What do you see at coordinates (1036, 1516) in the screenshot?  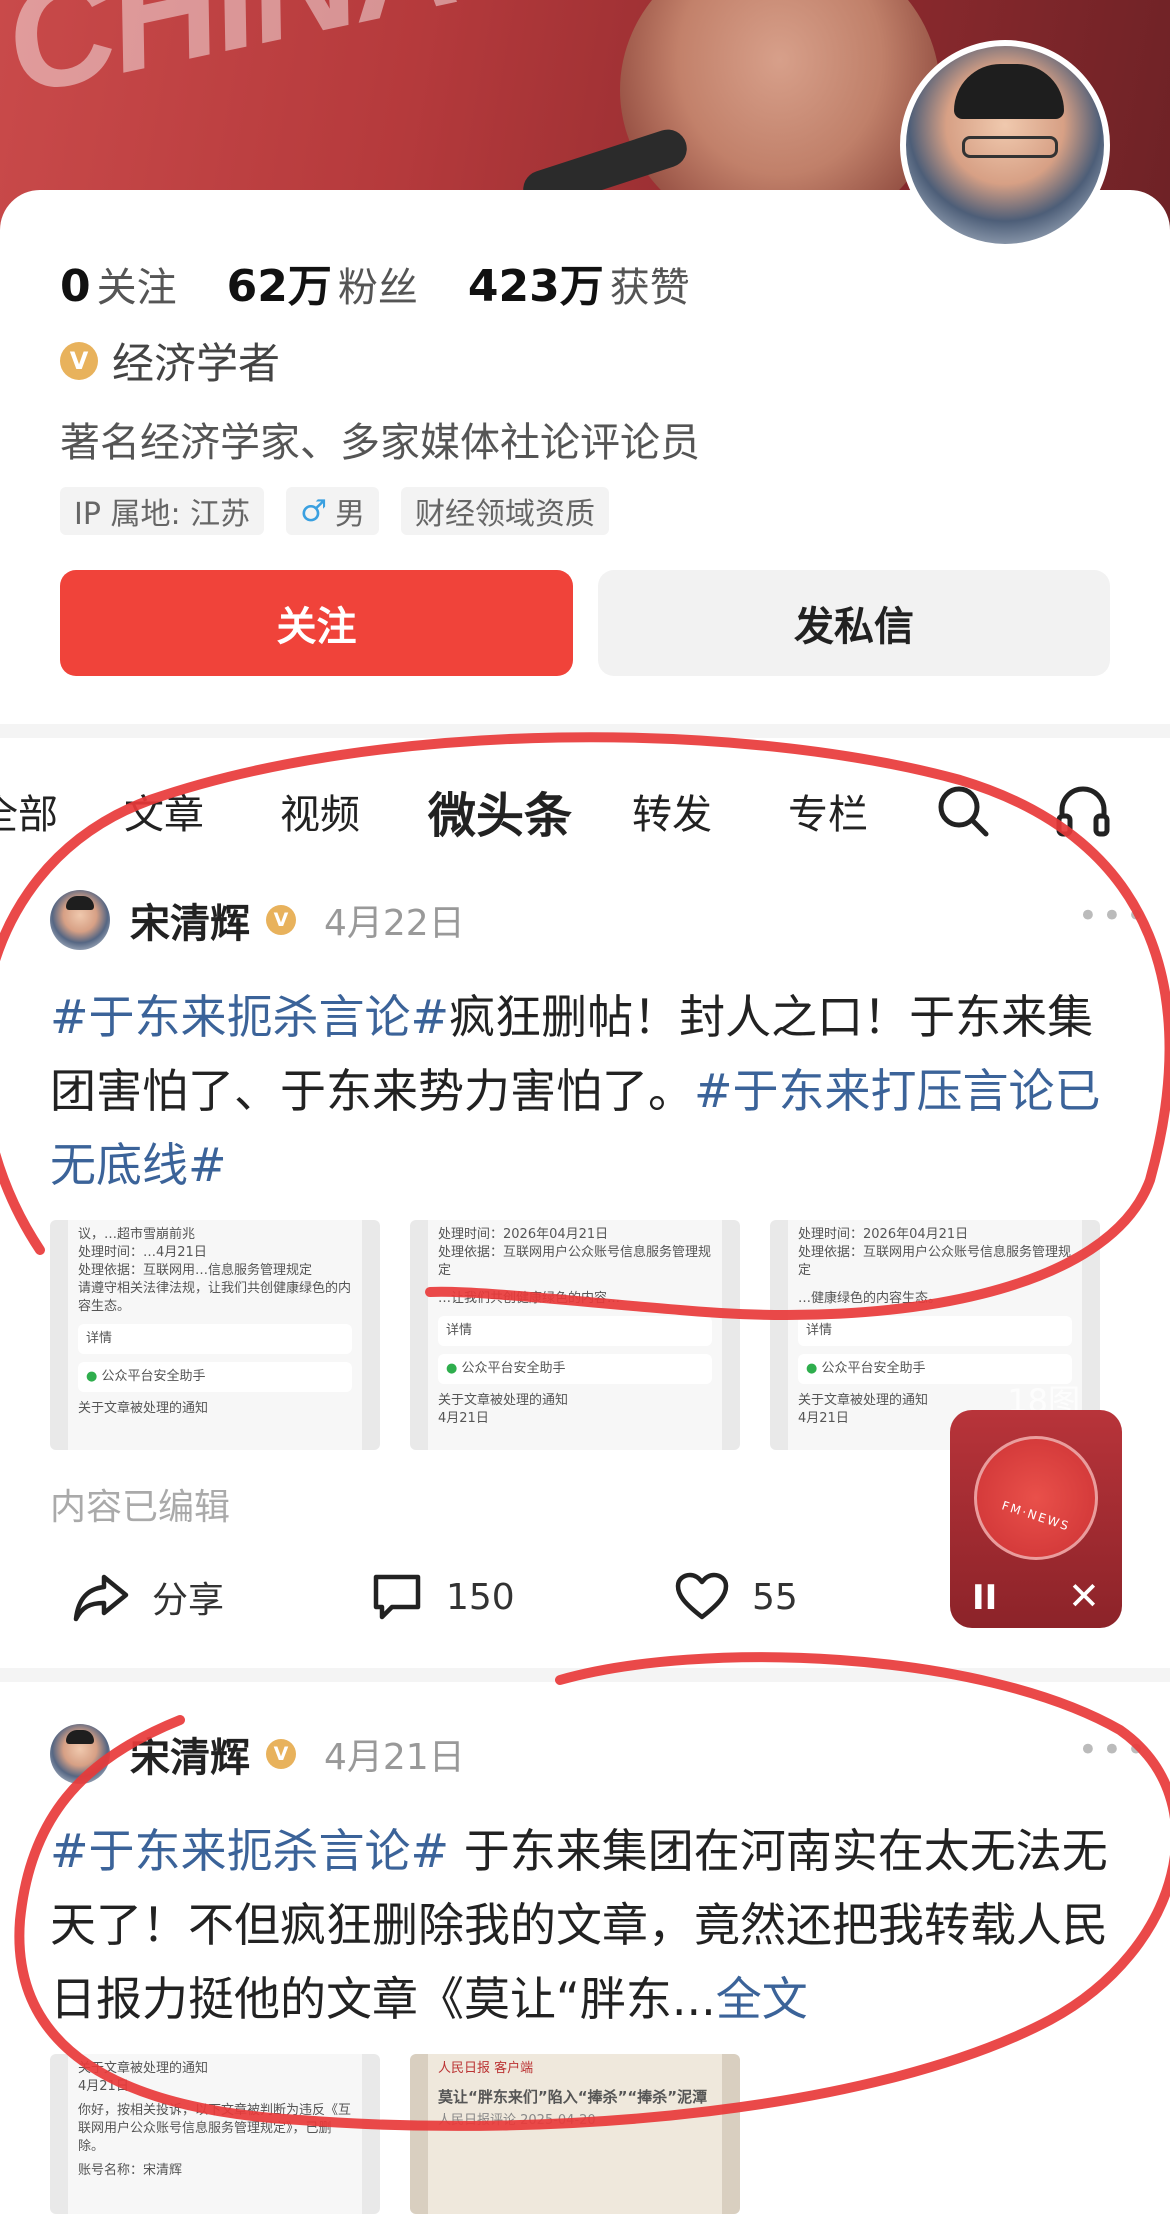 I see `player-label: FM·NEWS` at bounding box center [1036, 1516].